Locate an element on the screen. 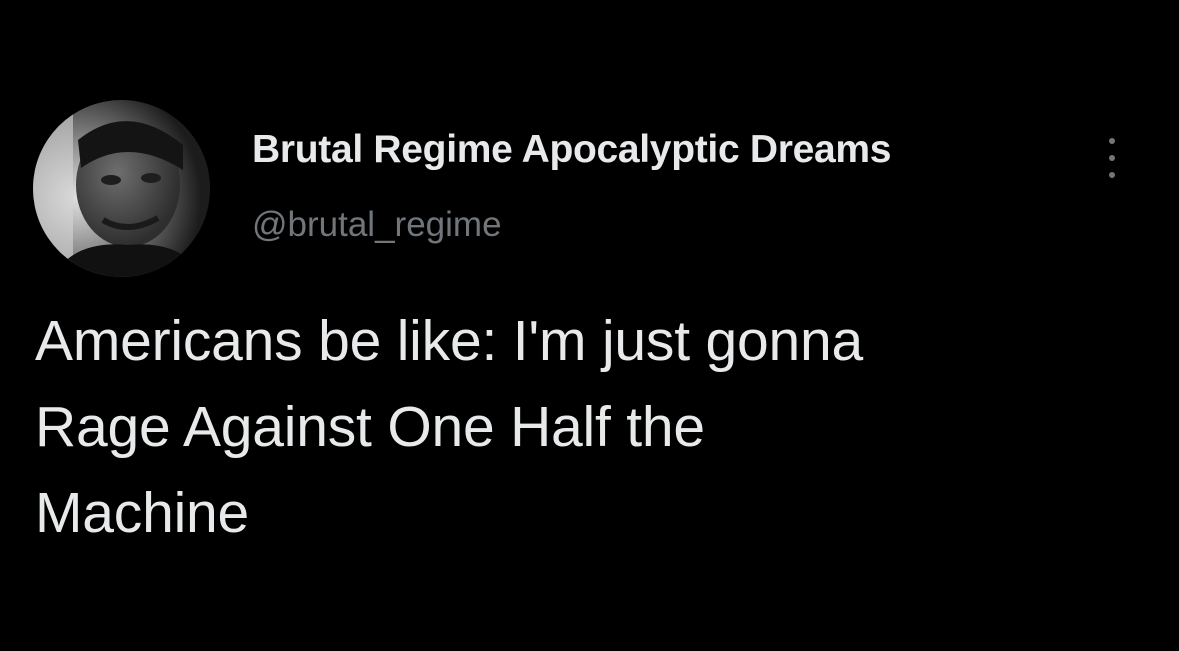  author-display-name: Brutal Regime Apocalyptic Dreams is located at coordinates (571, 150).